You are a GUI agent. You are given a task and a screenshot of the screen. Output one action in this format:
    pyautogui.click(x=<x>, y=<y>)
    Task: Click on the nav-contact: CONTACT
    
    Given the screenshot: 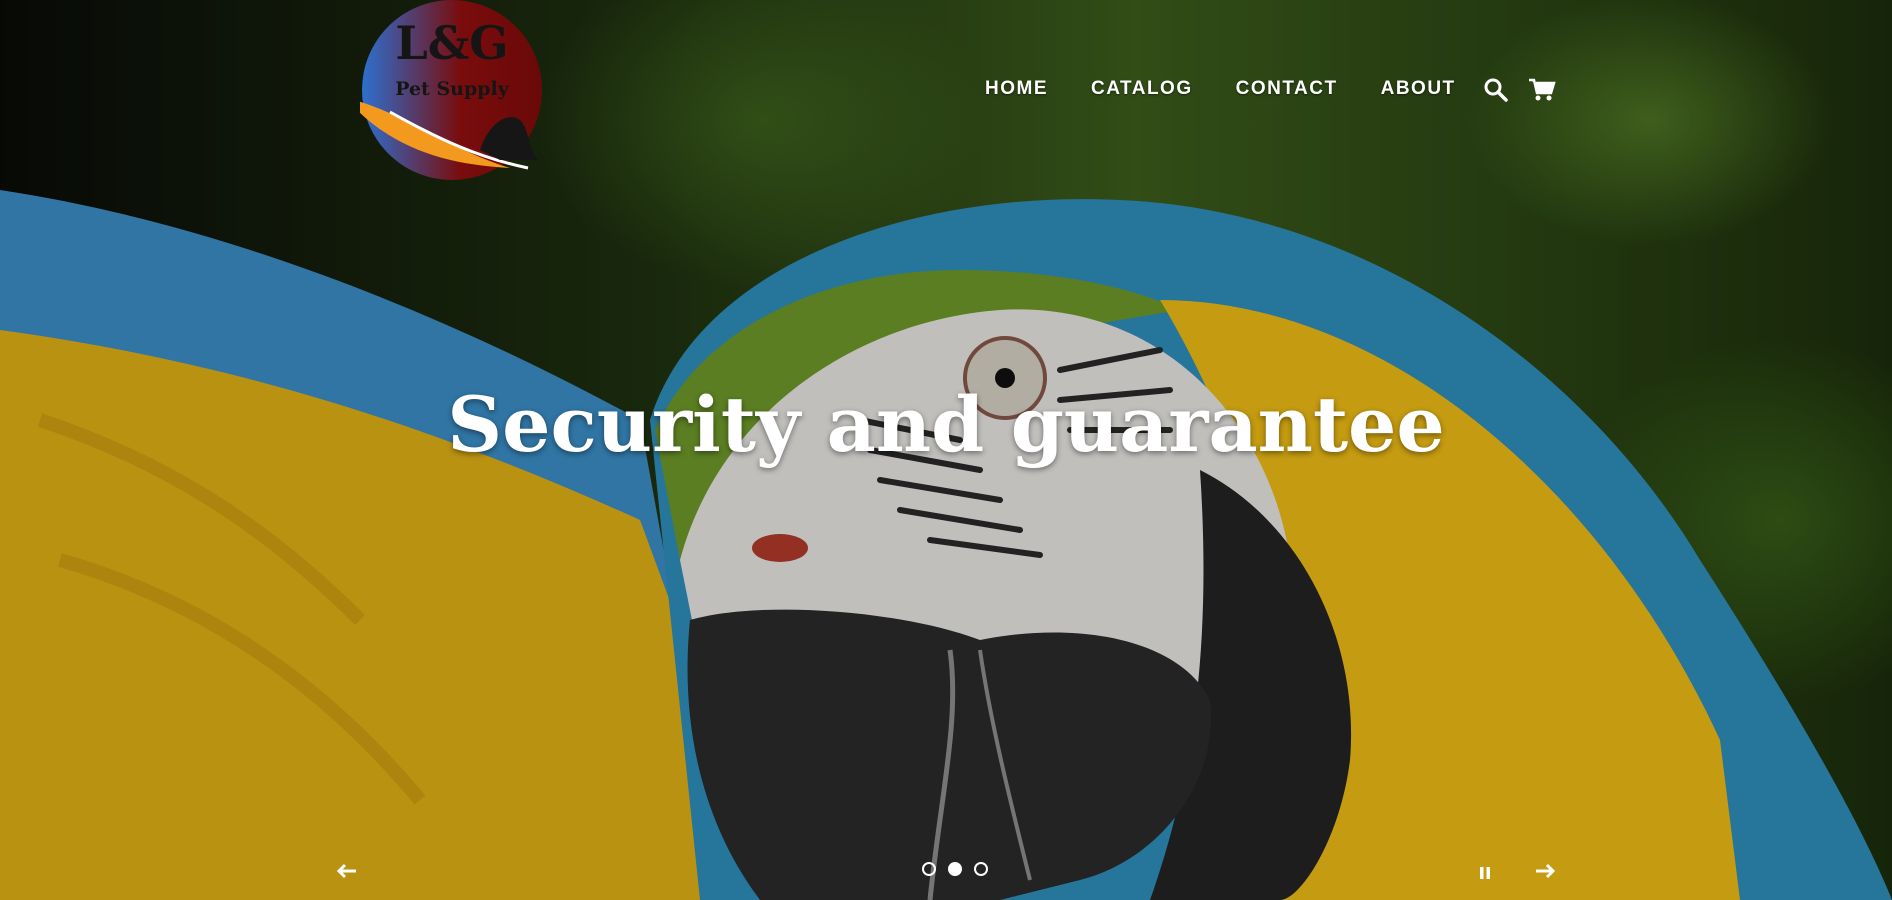 What is the action you would take?
    pyautogui.click(x=1287, y=89)
    